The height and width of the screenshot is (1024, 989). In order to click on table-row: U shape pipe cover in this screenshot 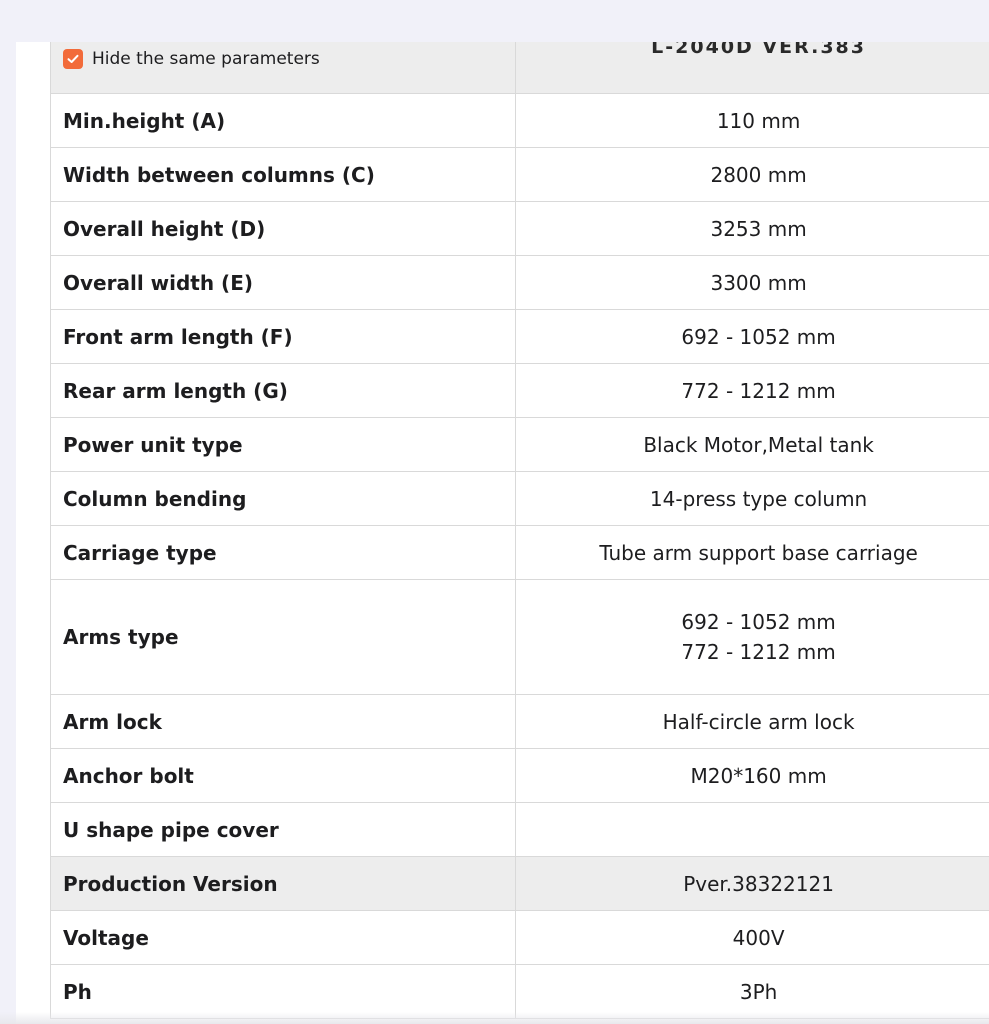, I will do `click(520, 830)`.